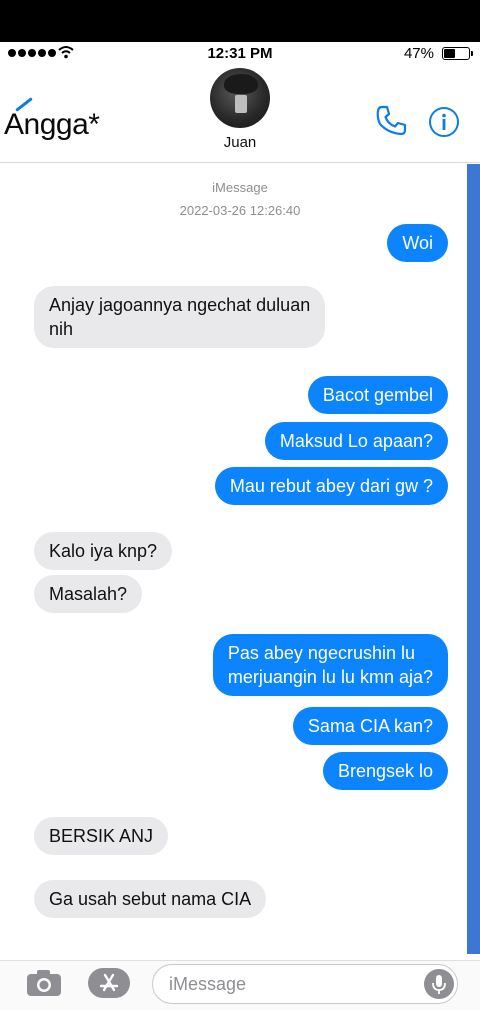 The image size is (480, 1010). Describe the element at coordinates (150, 899) in the screenshot. I see `message-bubble-incoming: Ga usah sebut nama CIA` at that location.